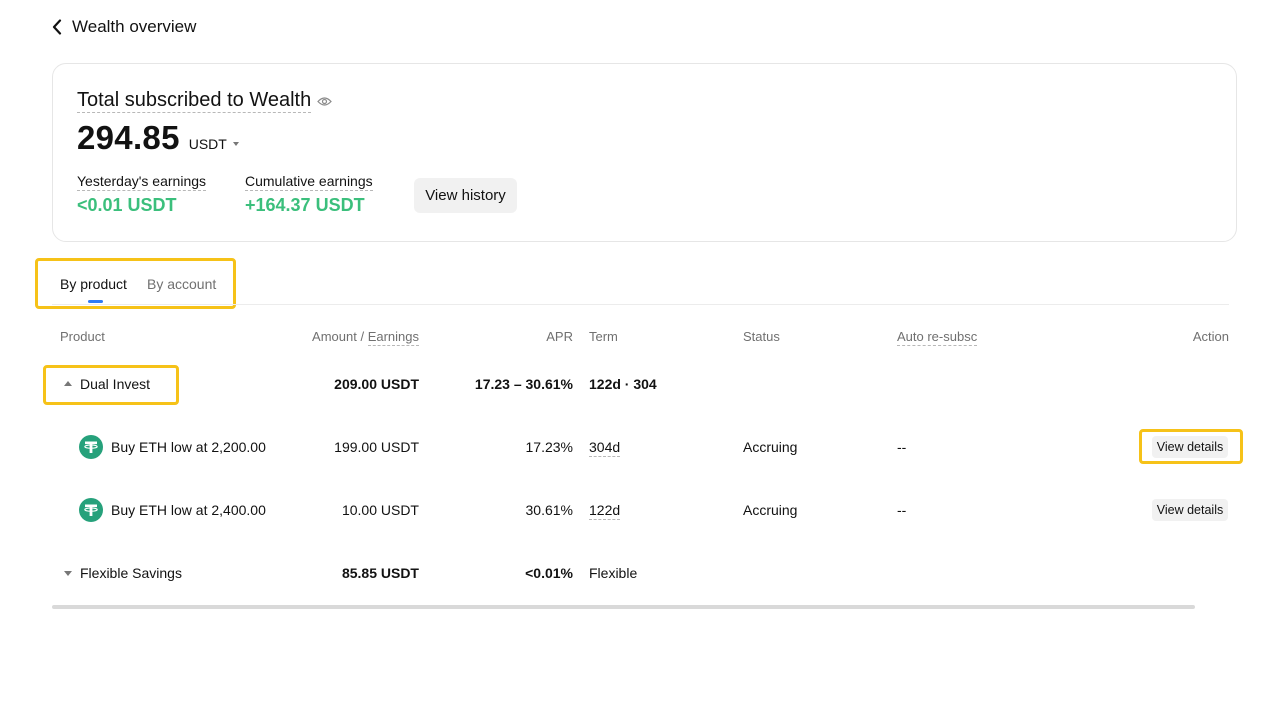 The image size is (1280, 728). I want to click on chevron-left-icon, so click(57, 27).